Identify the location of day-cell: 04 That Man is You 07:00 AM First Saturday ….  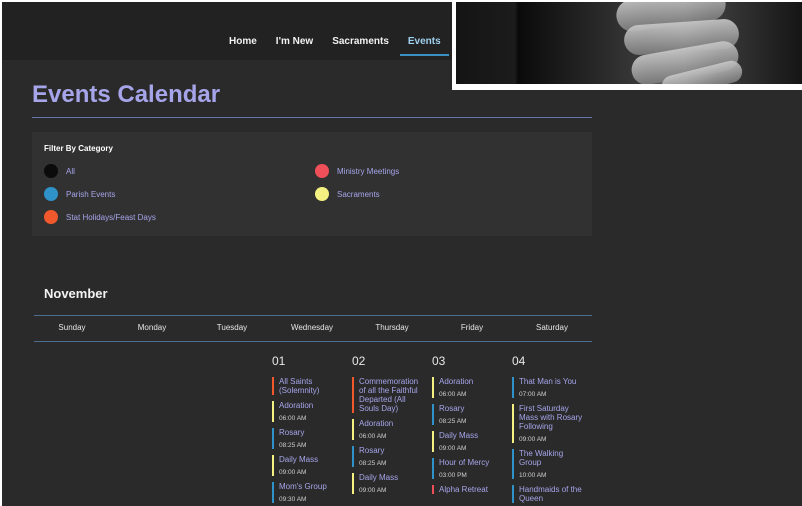
(552, 430).